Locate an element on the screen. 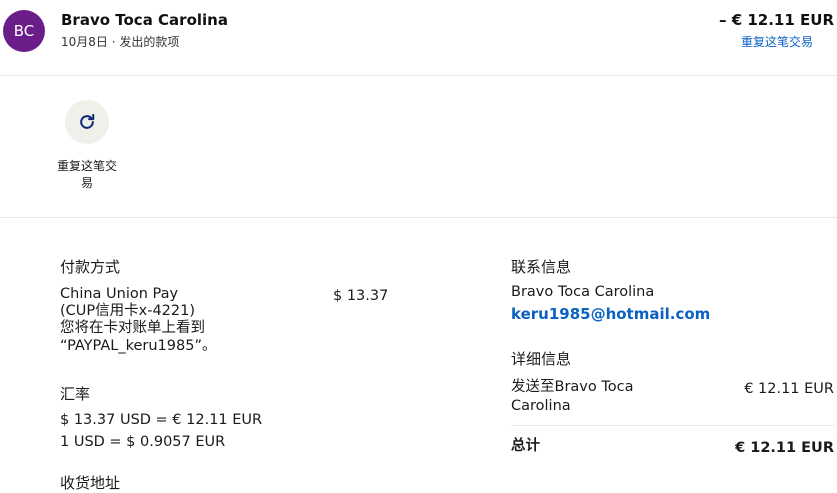 Image resolution: width=837 pixels, height=493 pixels. exchange-rate-title: 汇率 is located at coordinates (75, 394).